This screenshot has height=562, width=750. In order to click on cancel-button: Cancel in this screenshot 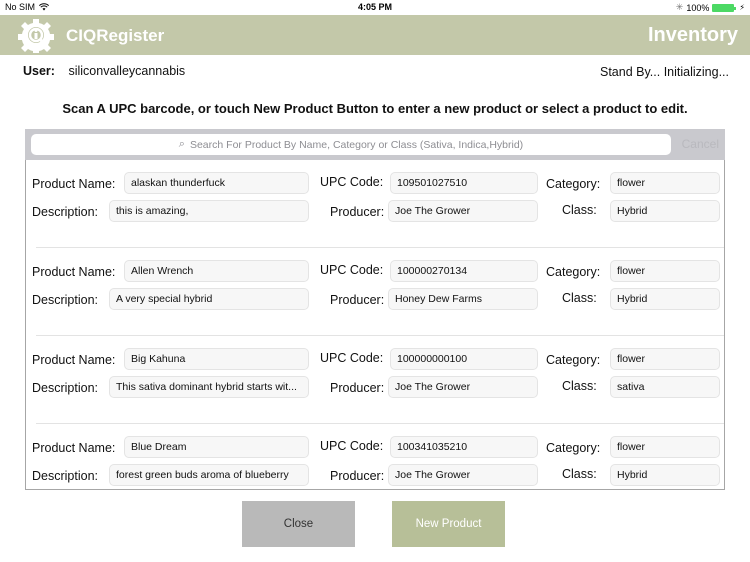, I will do `click(700, 144)`.